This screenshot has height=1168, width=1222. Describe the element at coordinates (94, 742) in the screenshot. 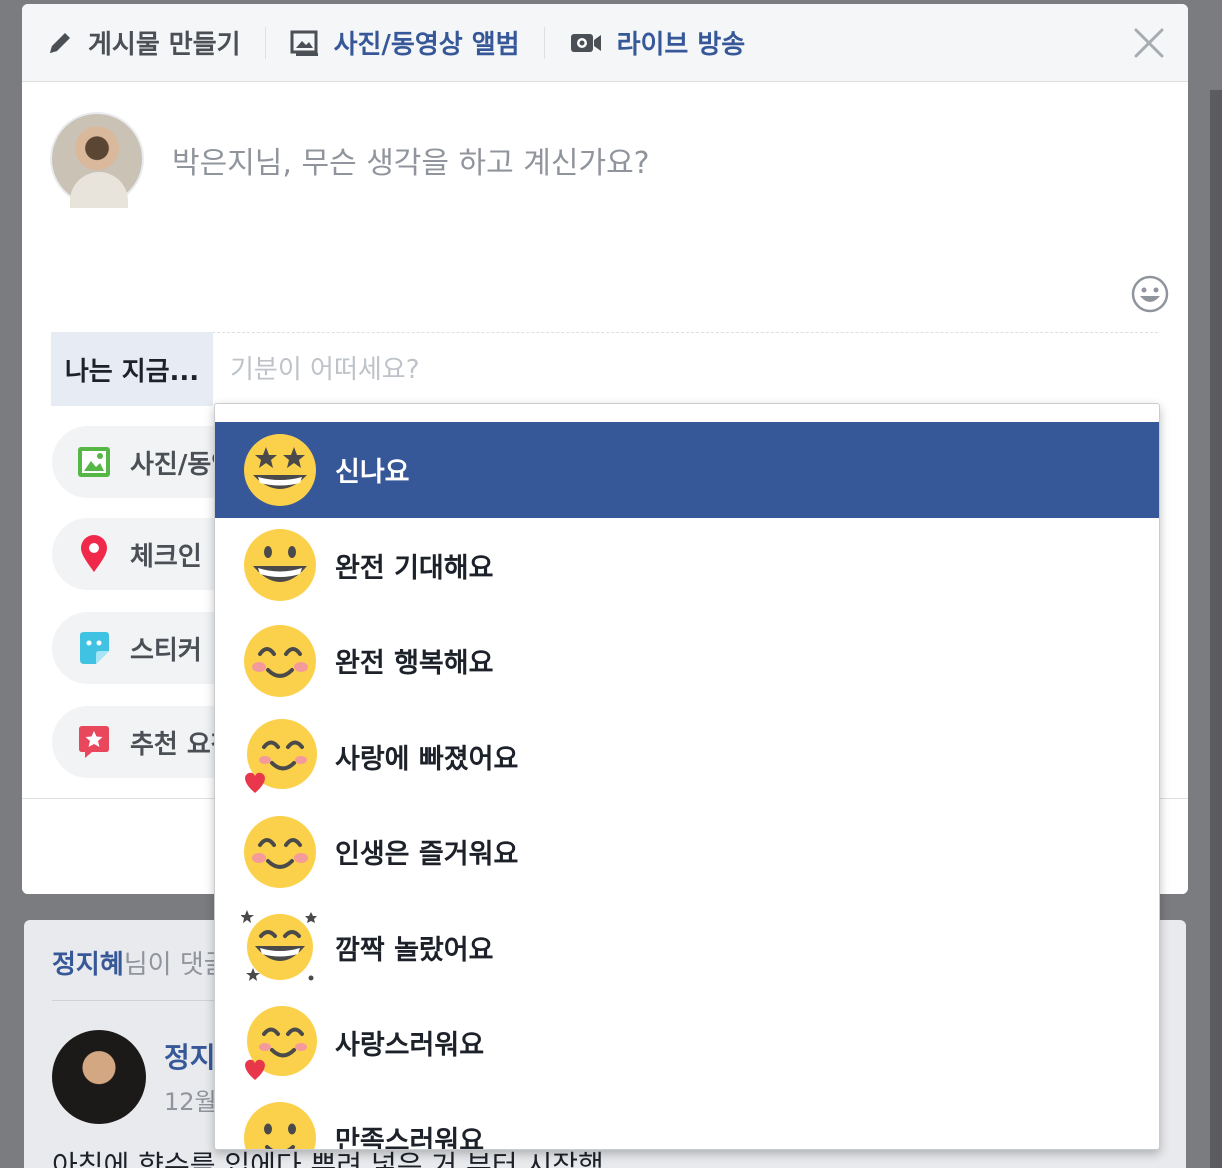

I see `recommendation-icon` at that location.